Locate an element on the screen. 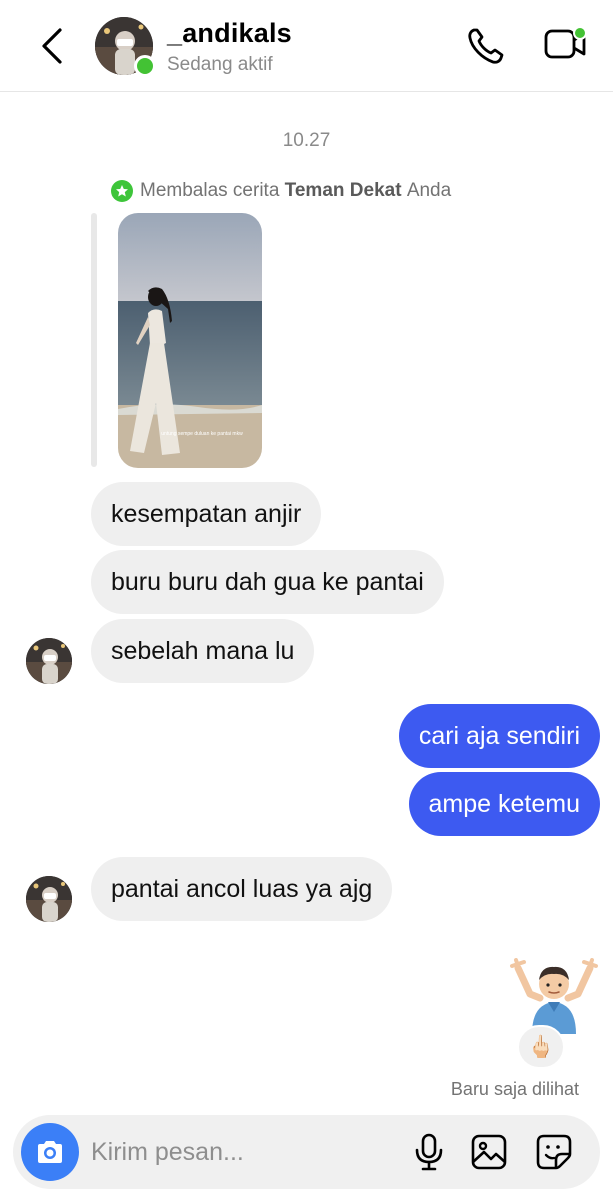  camera-button is located at coordinates (50, 1152).